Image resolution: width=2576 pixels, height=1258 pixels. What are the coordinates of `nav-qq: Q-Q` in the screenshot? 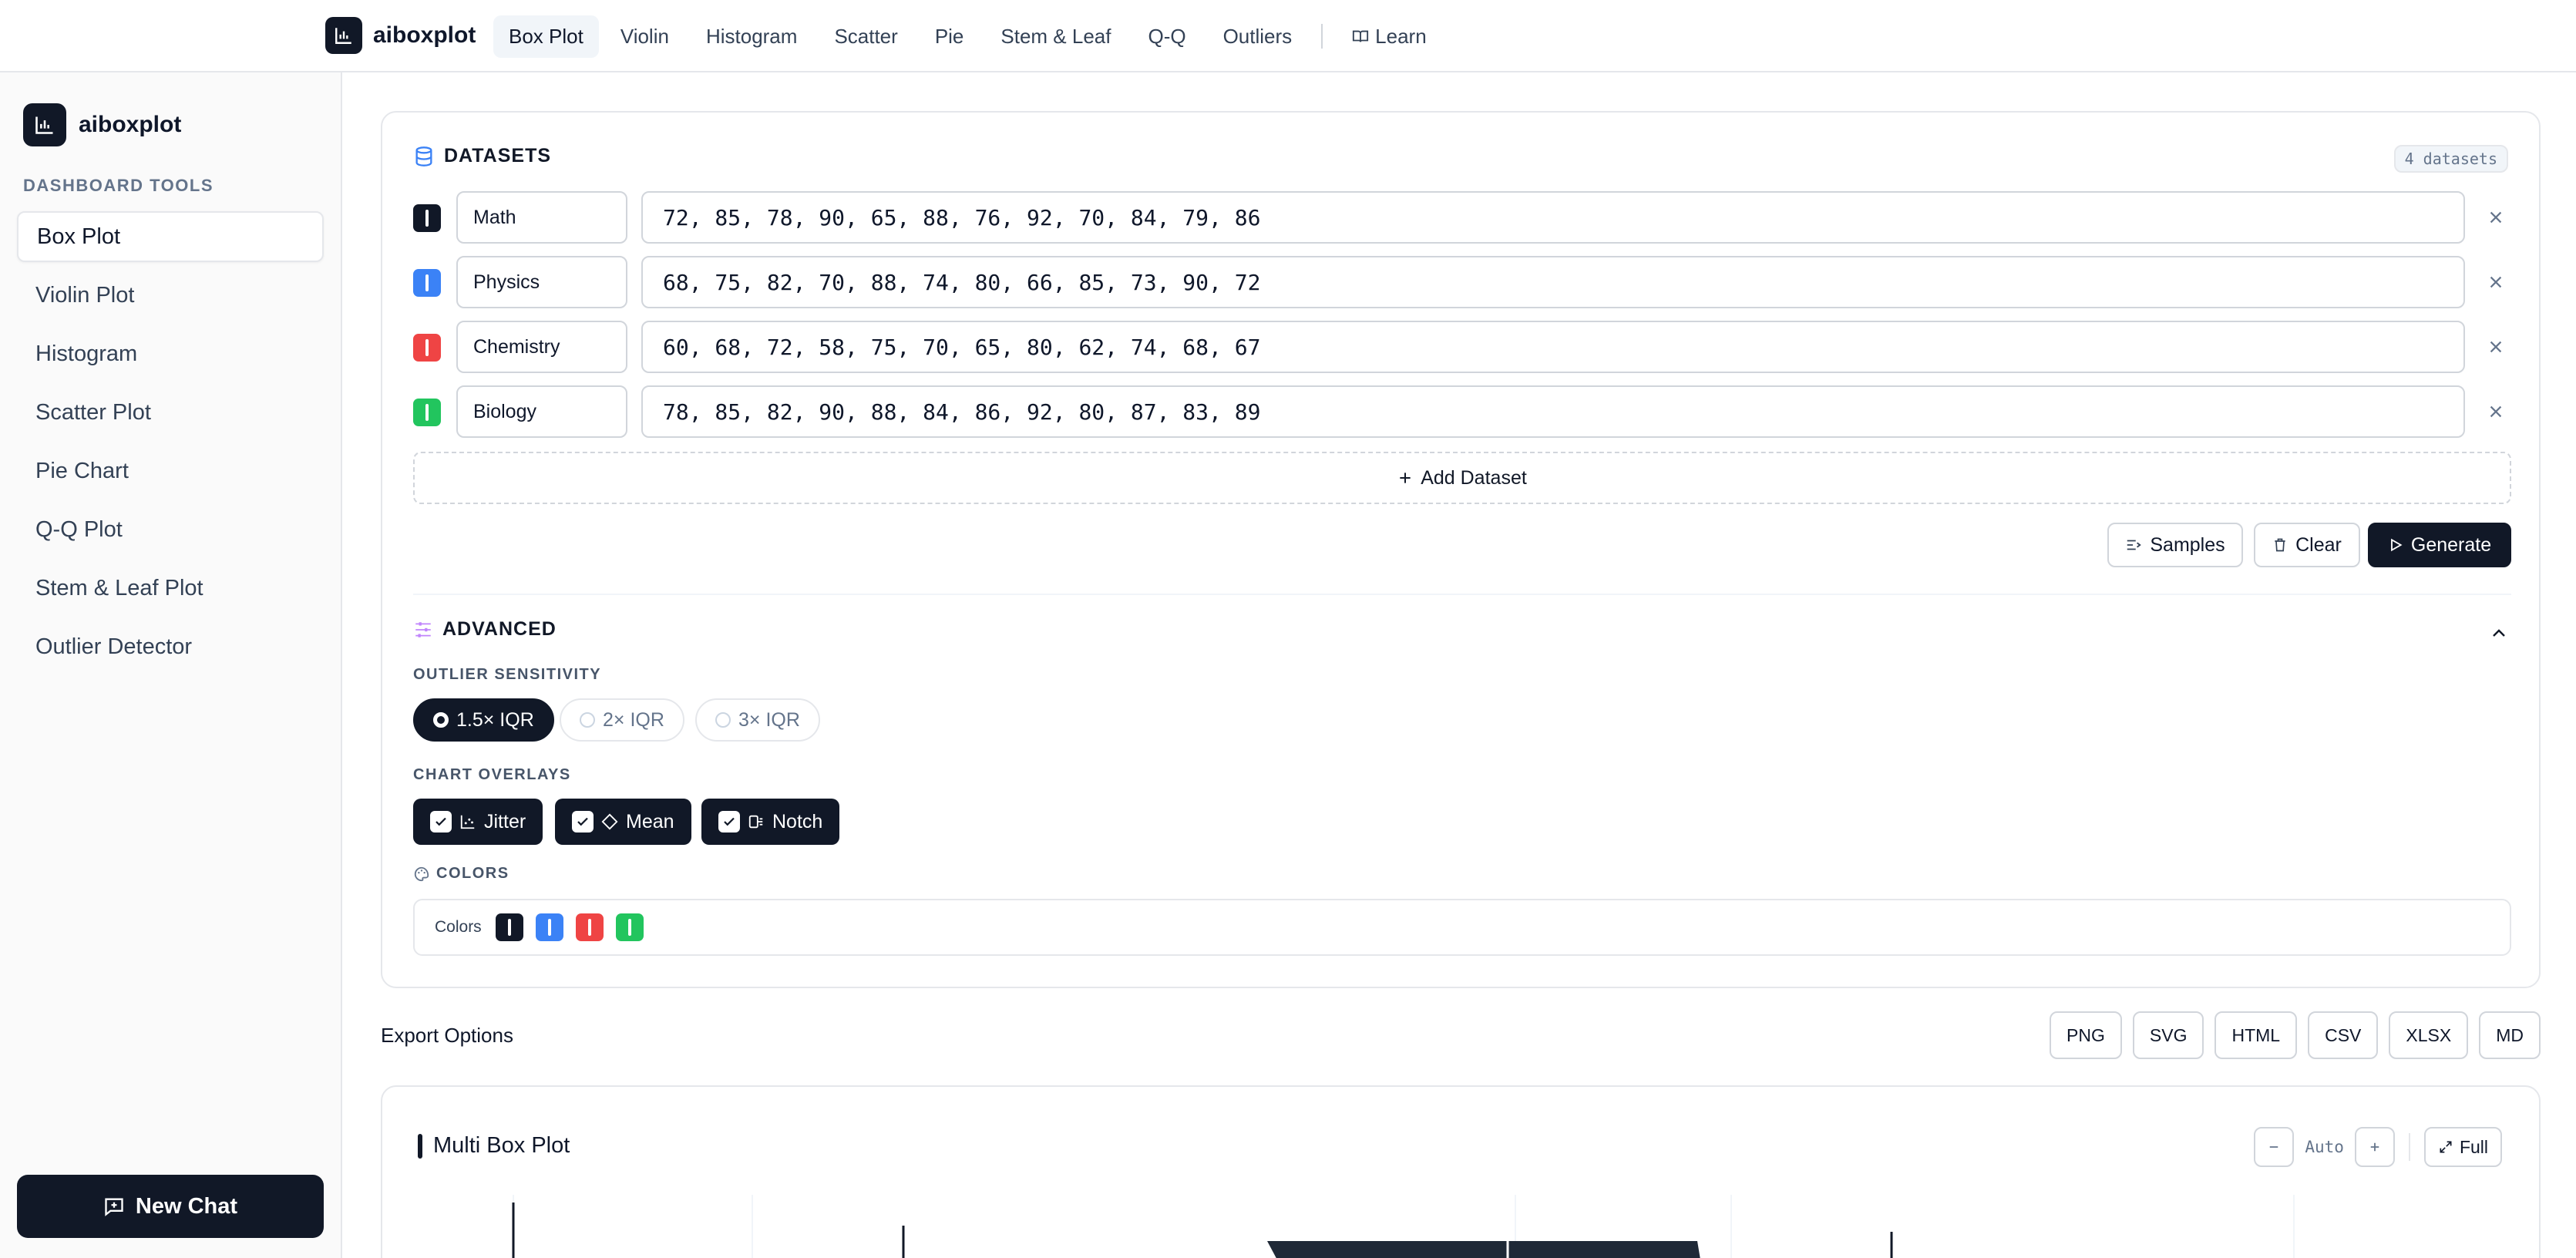 It's located at (1166, 37).